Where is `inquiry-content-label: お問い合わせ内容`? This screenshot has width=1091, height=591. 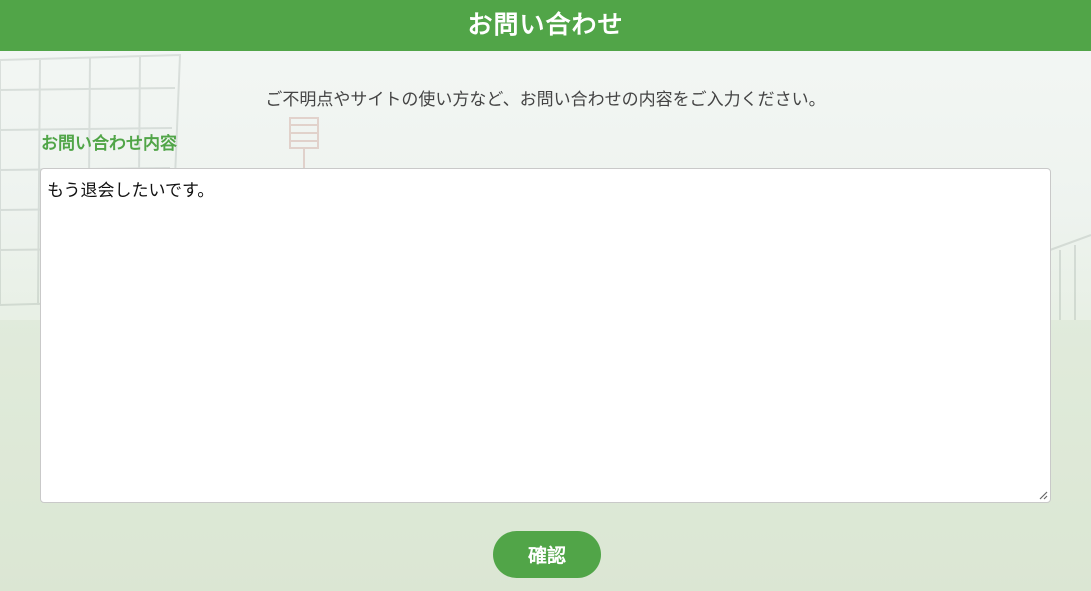
inquiry-content-label: お問い合わせ内容 is located at coordinates (109, 144).